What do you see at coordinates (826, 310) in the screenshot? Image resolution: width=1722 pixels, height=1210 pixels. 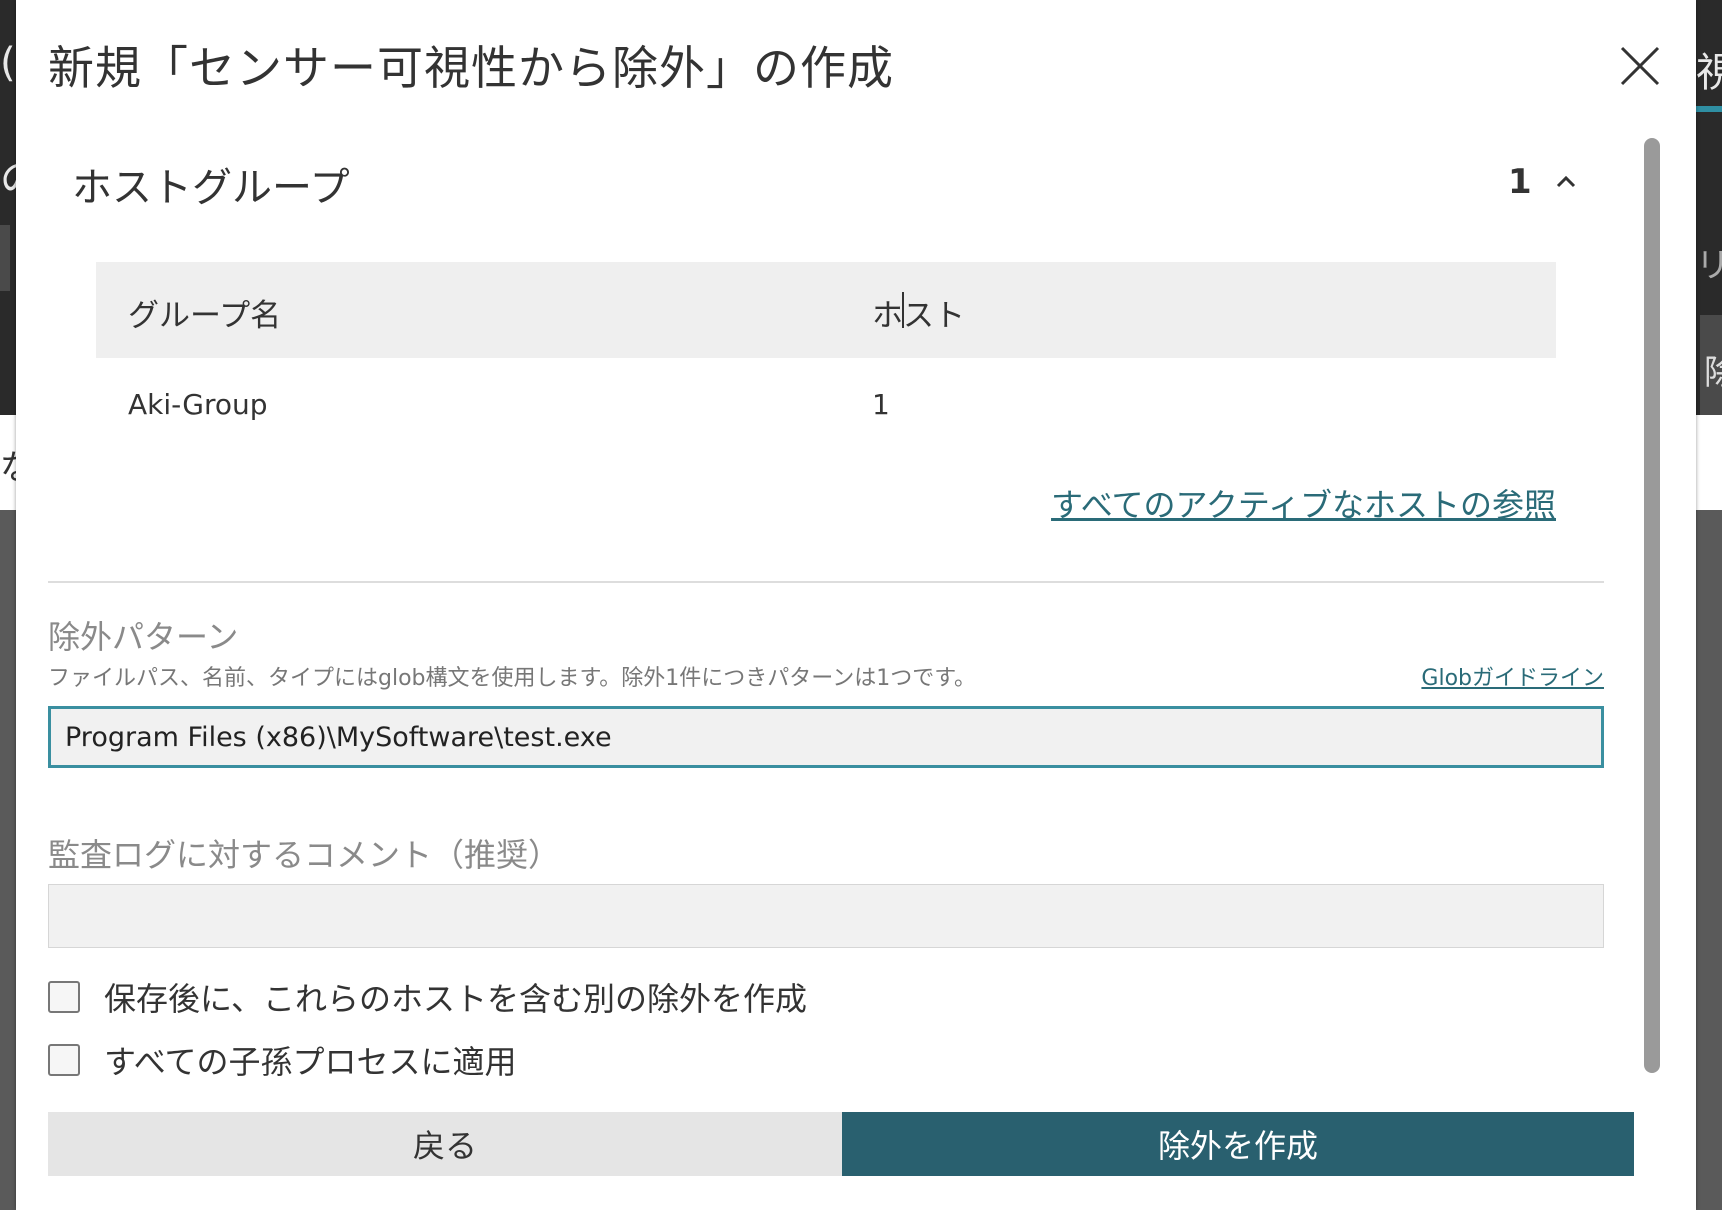 I see `table-header: グループ名 ホスト` at bounding box center [826, 310].